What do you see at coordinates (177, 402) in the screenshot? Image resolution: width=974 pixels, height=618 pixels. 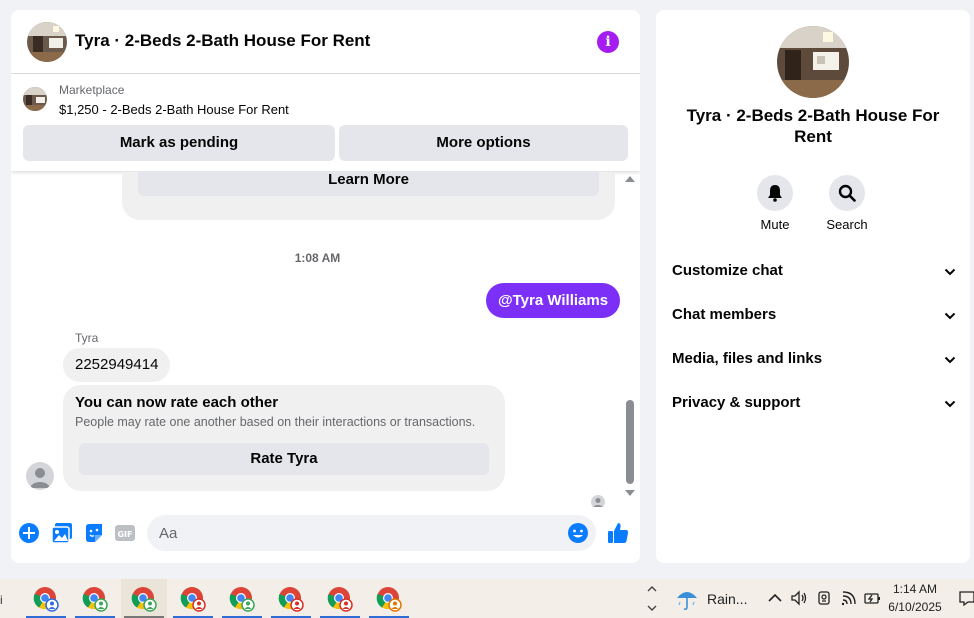 I see `rating-title: You can now rate each other` at bounding box center [177, 402].